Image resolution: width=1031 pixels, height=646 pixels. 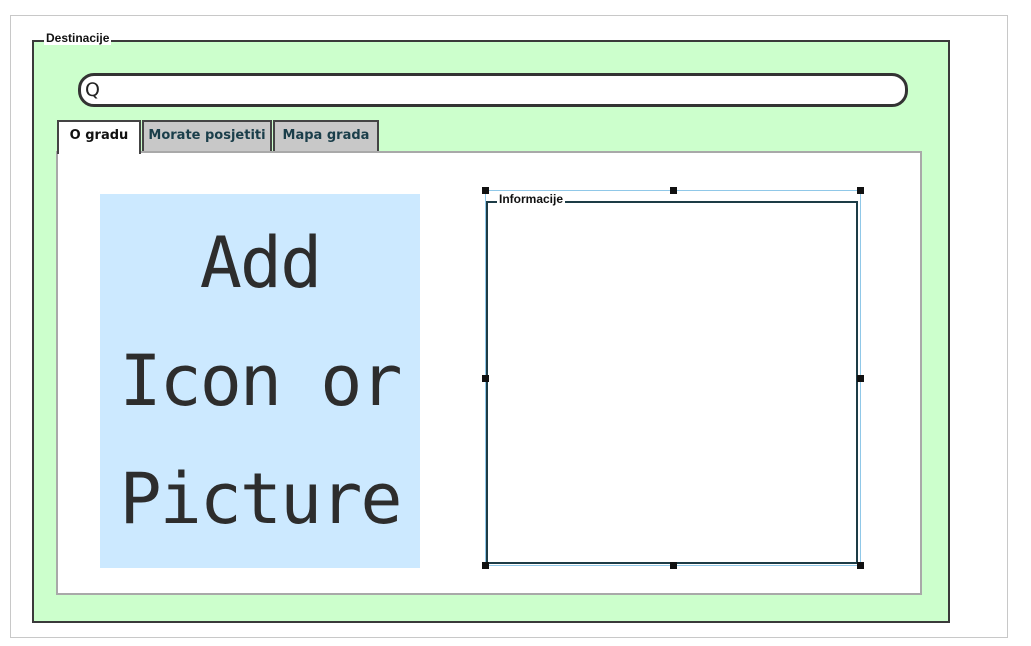 I want to click on tab-mapa-grada: Mapa grada, so click(x=326, y=136).